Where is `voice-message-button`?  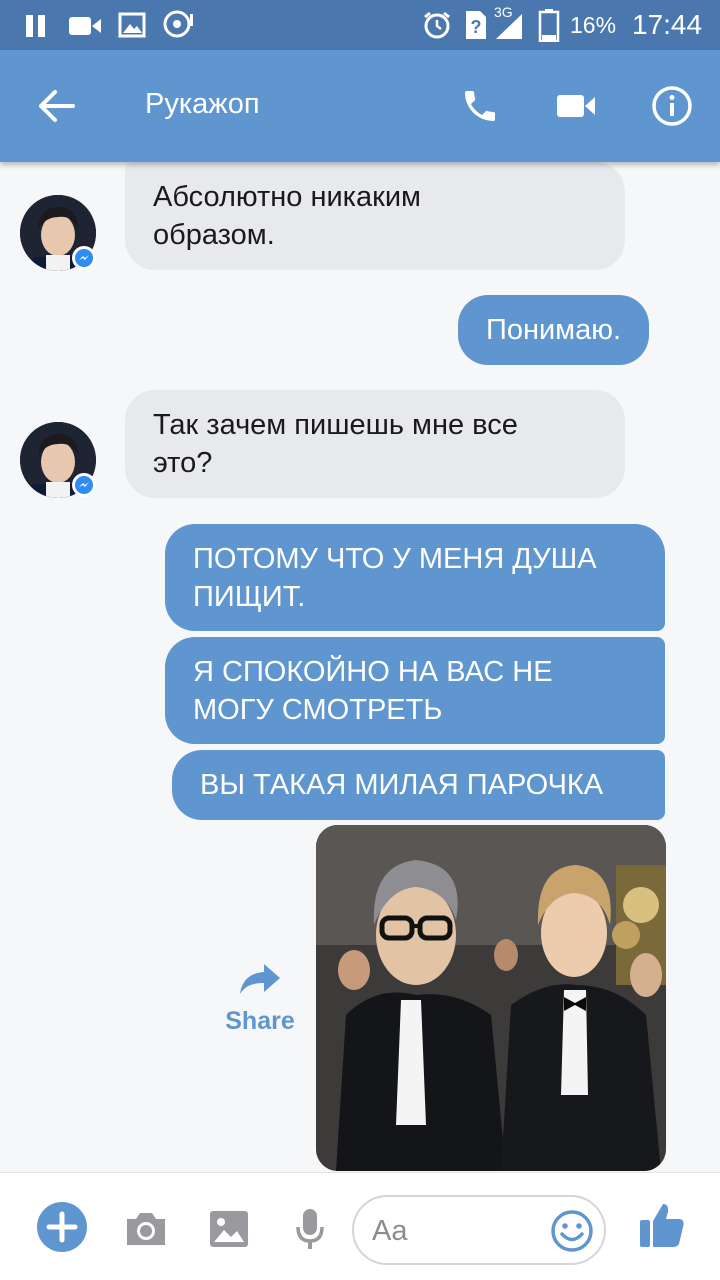 voice-message-button is located at coordinates (310, 1229).